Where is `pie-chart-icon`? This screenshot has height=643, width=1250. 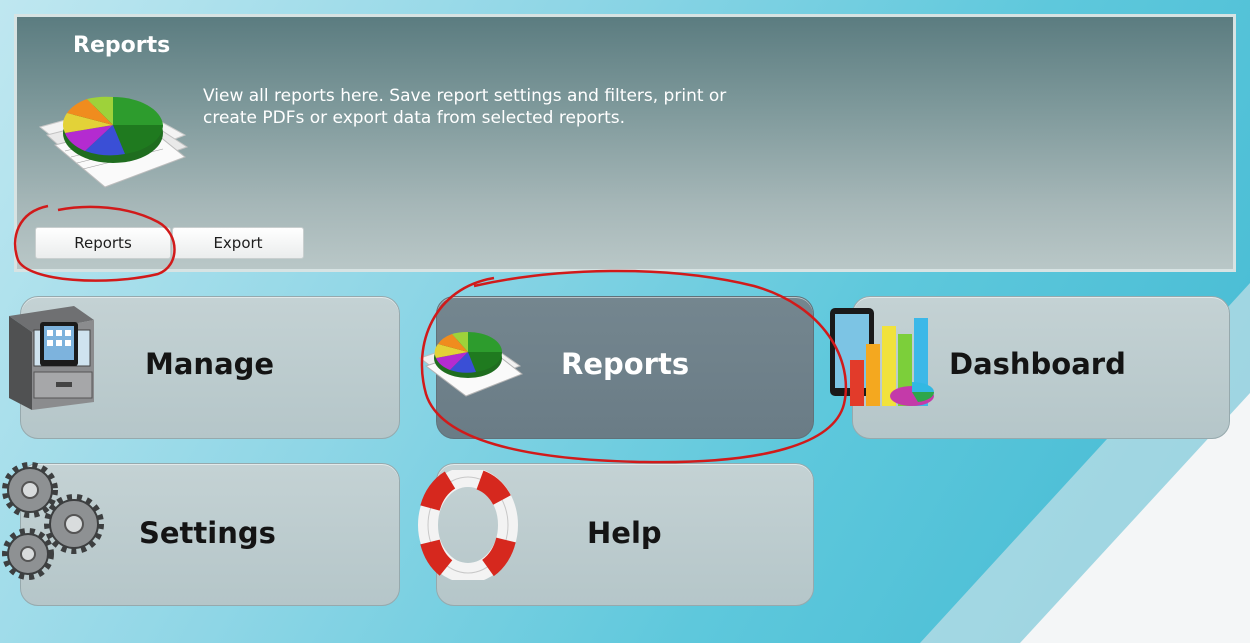
pie-chart-icon is located at coordinates (470, 364).